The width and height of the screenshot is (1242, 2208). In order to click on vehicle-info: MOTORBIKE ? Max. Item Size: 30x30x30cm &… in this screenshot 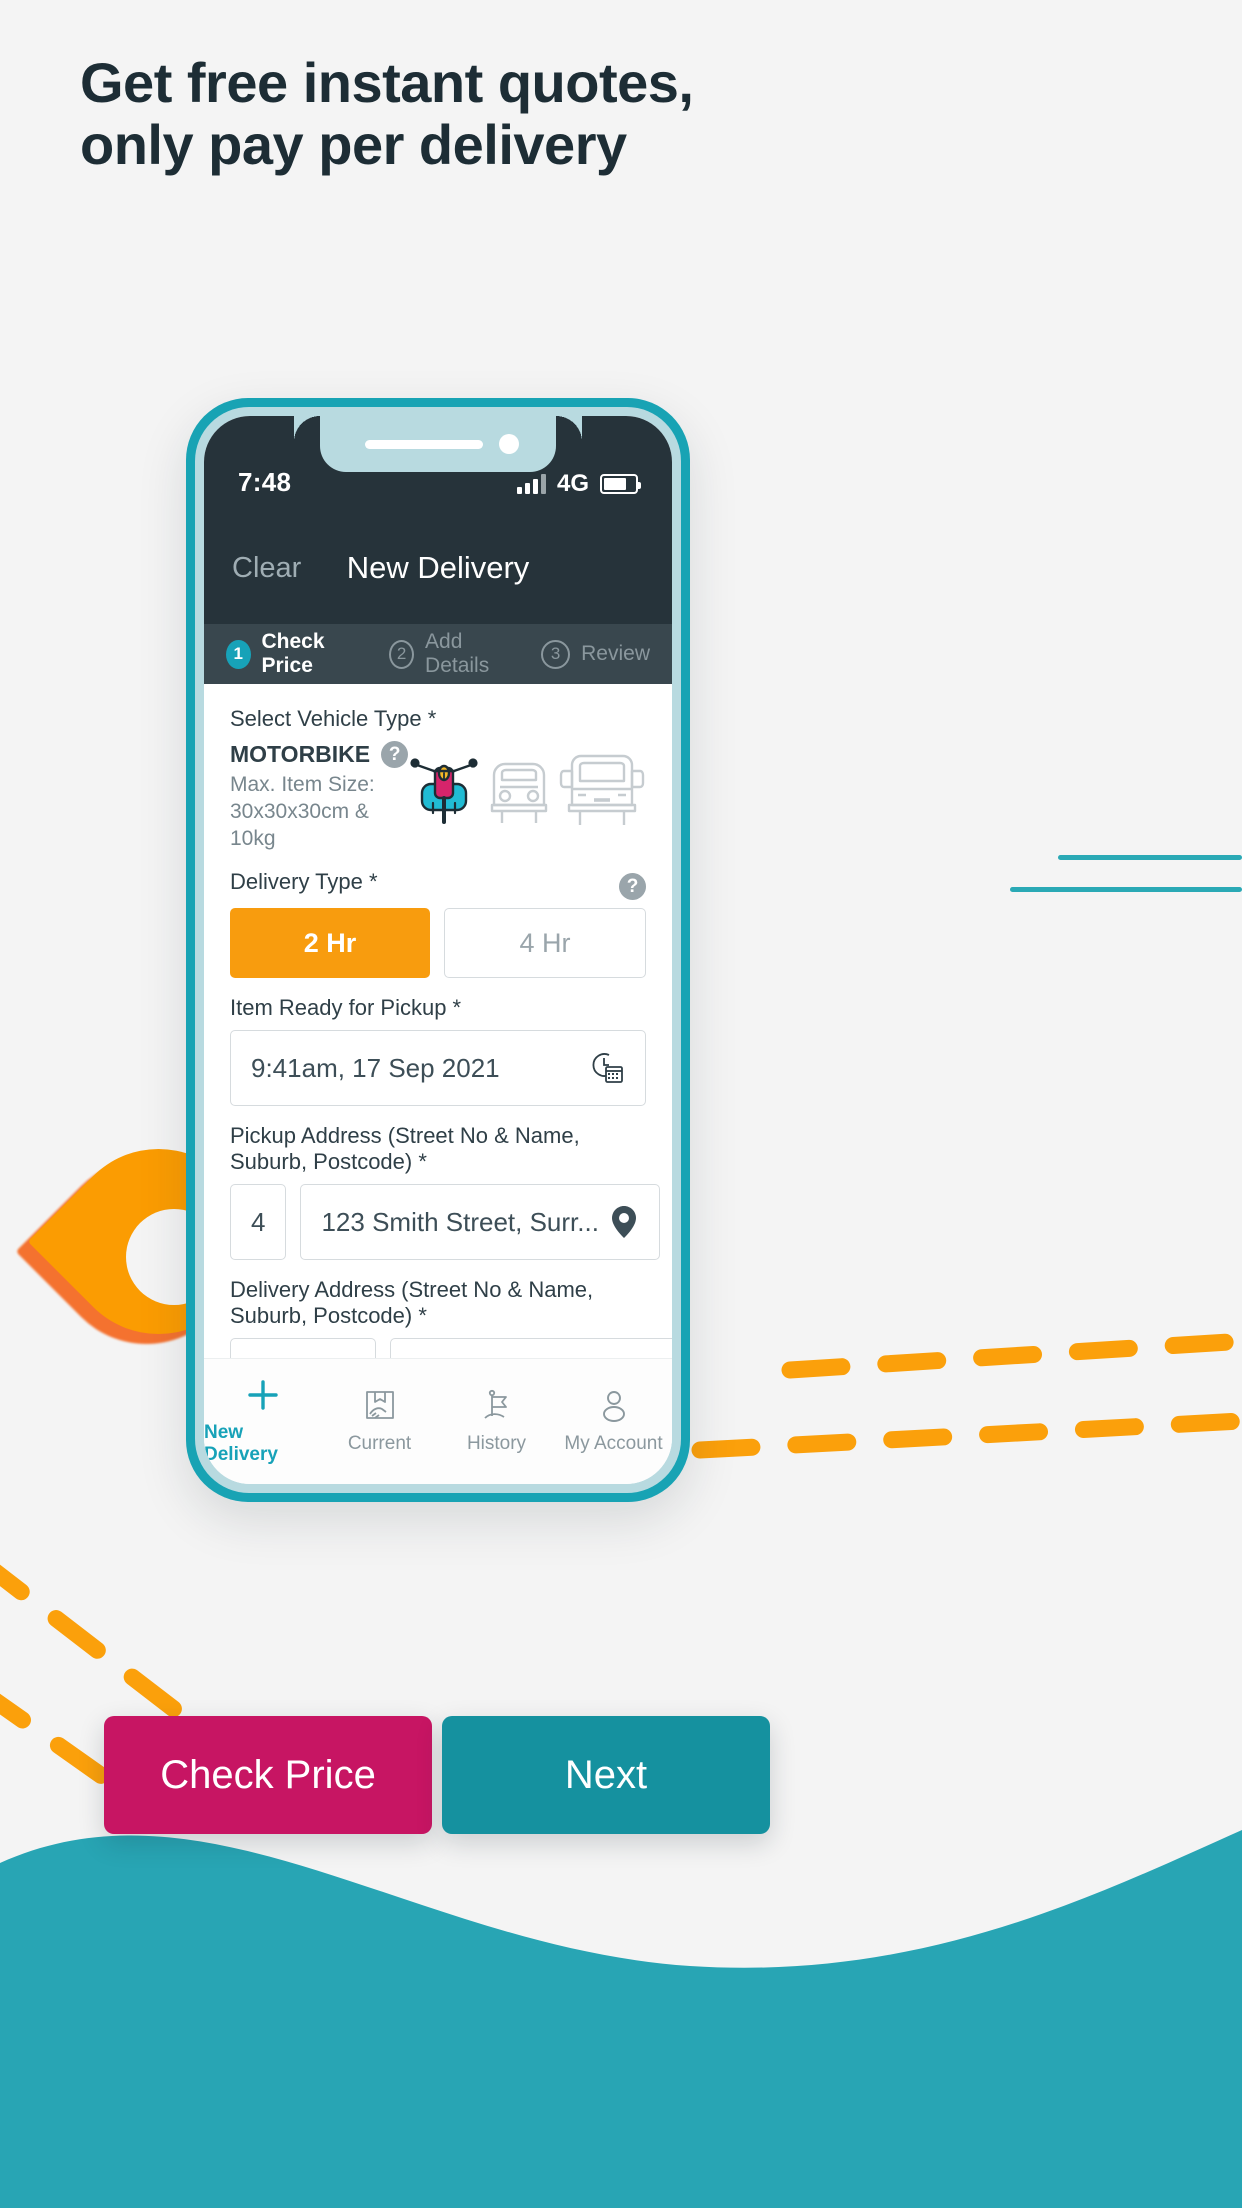, I will do `click(319, 796)`.